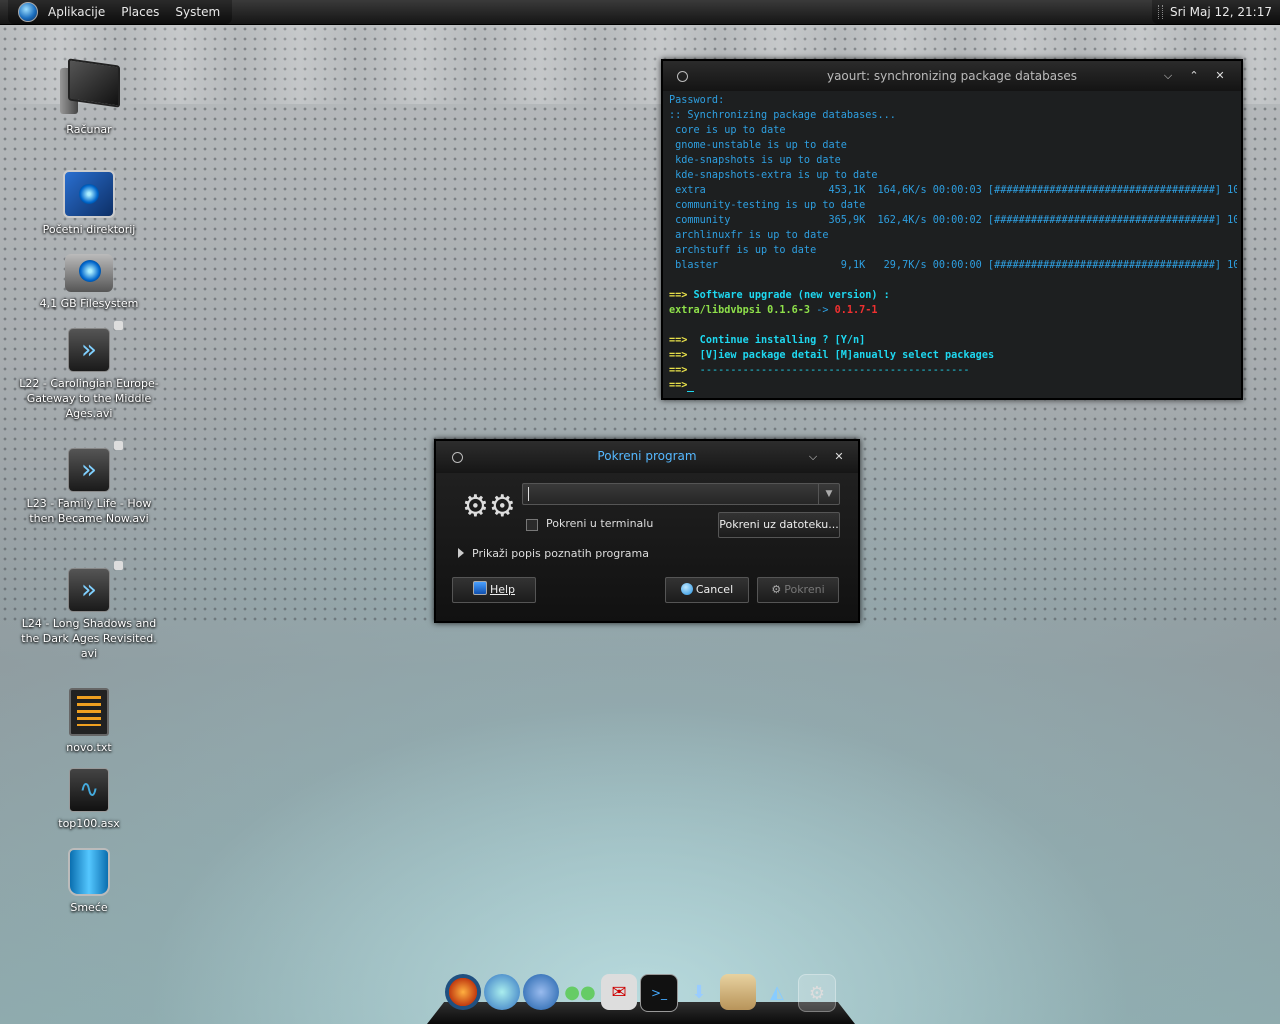 This screenshot has width=1280, height=1024. Describe the element at coordinates (738, 992) in the screenshot. I see `documents-icon` at that location.